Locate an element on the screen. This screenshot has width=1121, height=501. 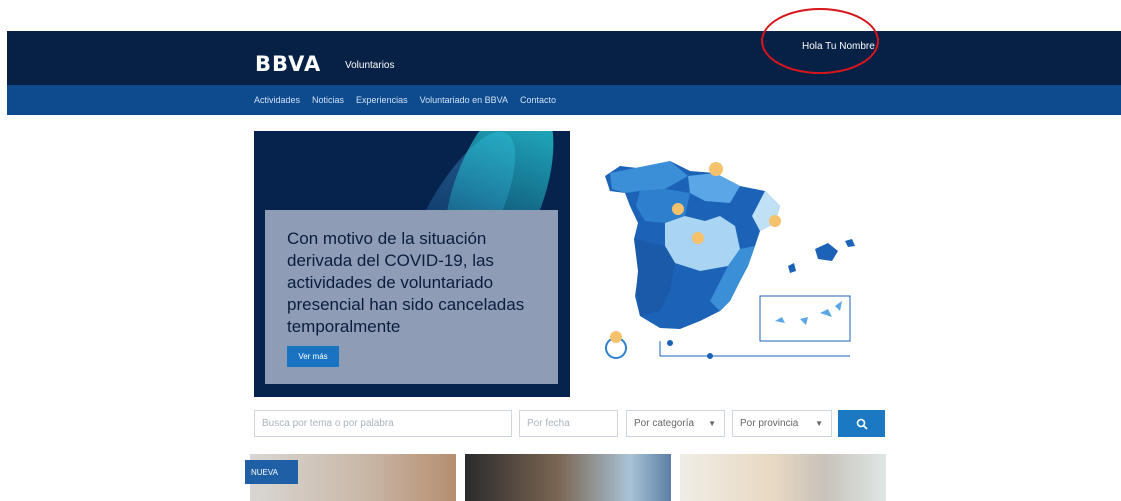
site-subtitle: Voluntarios is located at coordinates (370, 65).